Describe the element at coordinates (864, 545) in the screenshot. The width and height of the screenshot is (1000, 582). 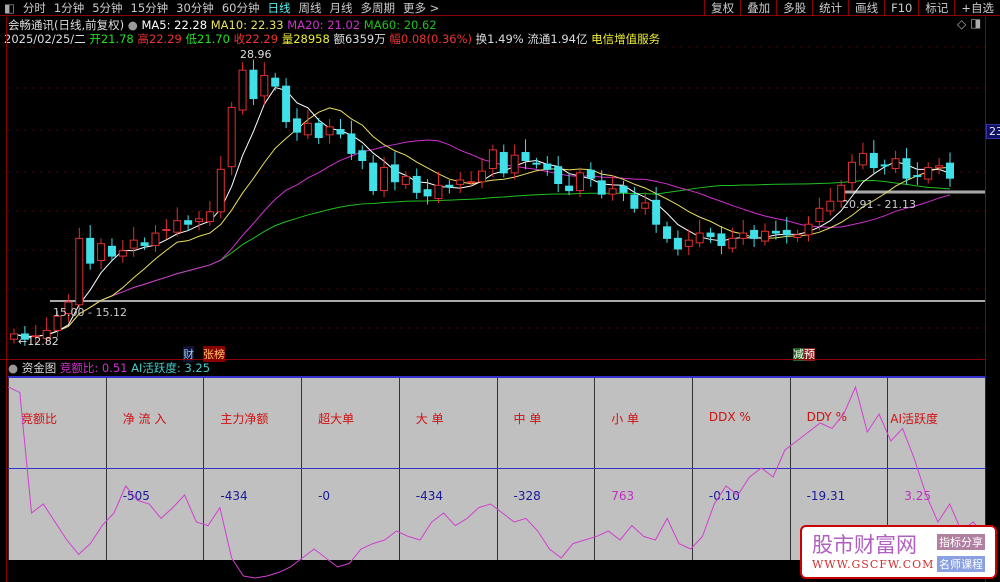
I see `watermark-name: 股市财富网` at that location.